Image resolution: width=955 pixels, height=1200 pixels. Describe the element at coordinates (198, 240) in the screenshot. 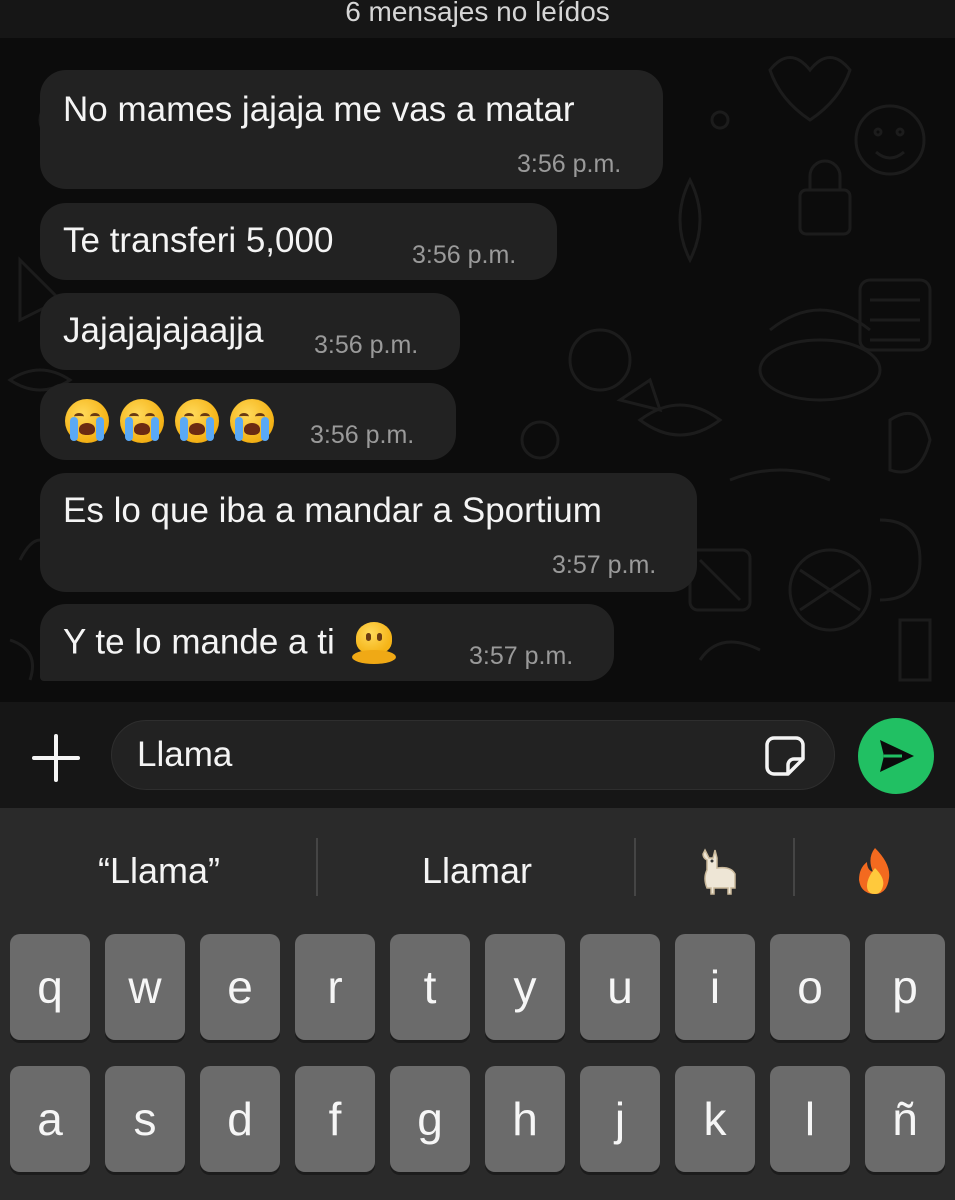

I see `message-text: Te transferi 5,000` at that location.